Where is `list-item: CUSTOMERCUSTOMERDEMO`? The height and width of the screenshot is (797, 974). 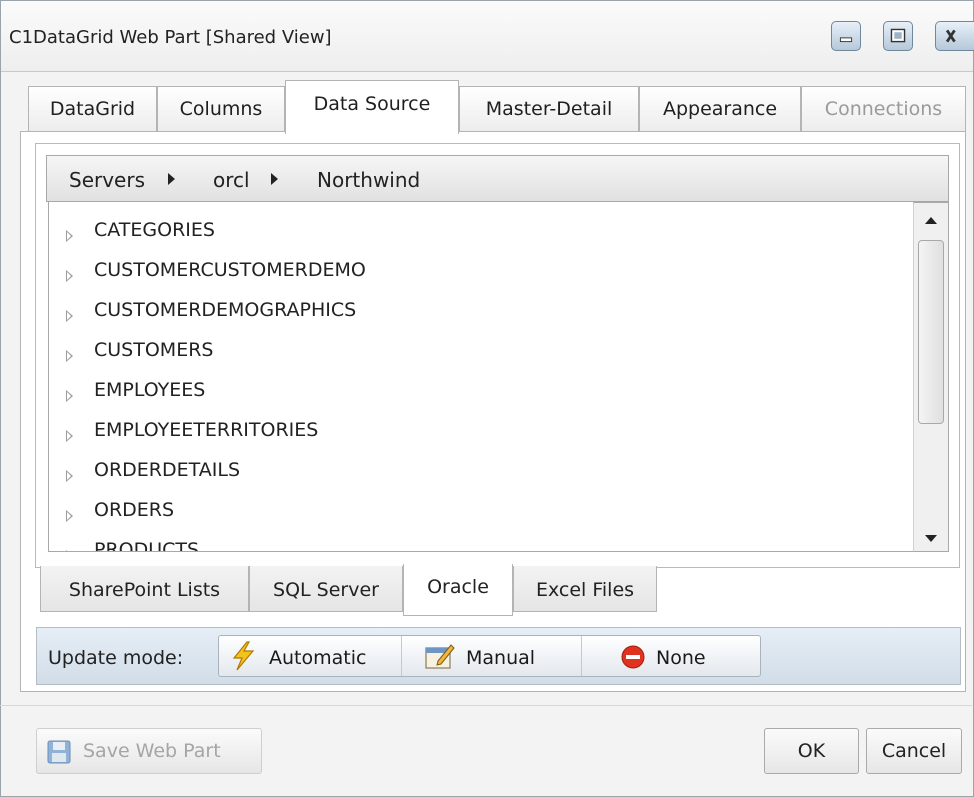 list-item: CUSTOMERCUSTOMERDEMO is located at coordinates (479, 280).